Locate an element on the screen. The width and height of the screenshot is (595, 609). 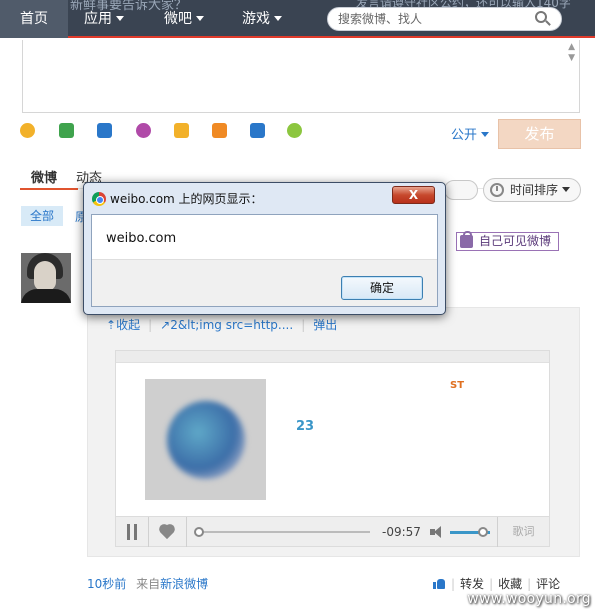
music-icon is located at coordinates (143, 130).